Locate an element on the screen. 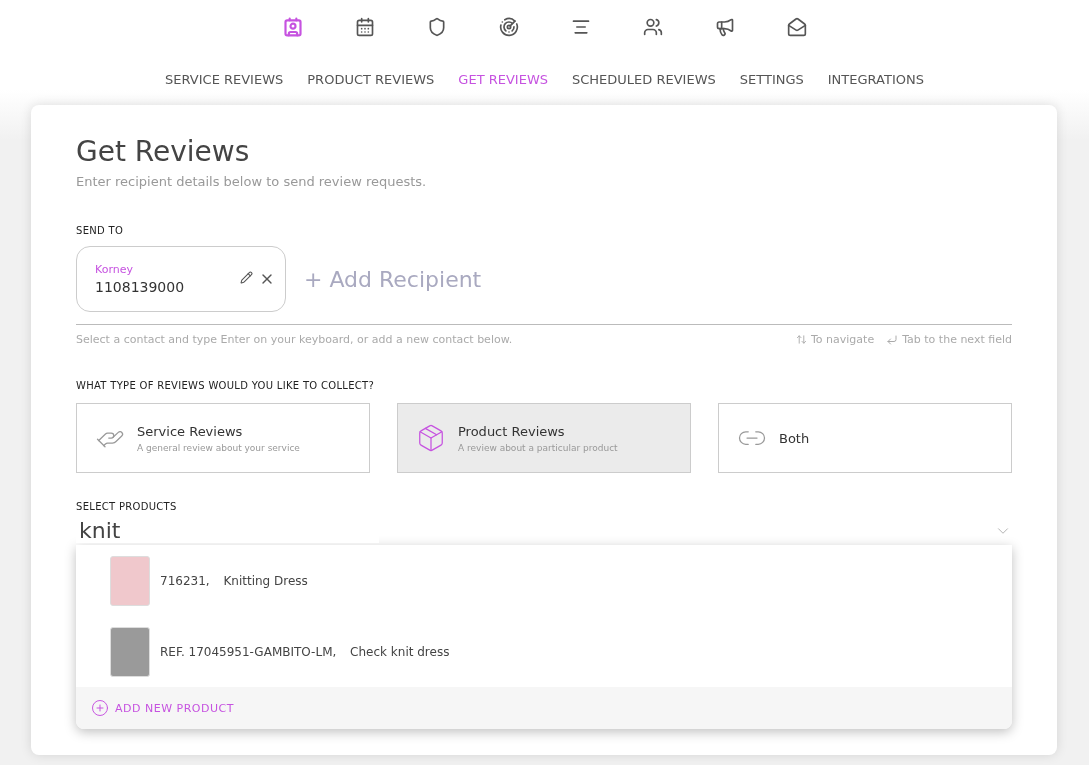 Image resolution: width=1089 pixels, height=765 pixels. product-code: 716231, is located at coordinates (185, 580).